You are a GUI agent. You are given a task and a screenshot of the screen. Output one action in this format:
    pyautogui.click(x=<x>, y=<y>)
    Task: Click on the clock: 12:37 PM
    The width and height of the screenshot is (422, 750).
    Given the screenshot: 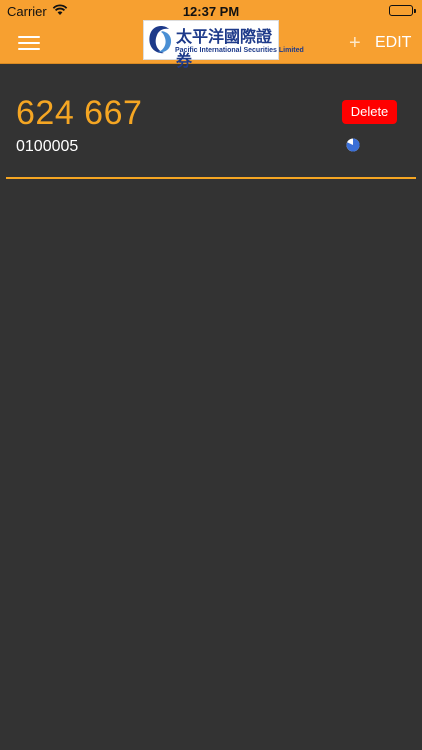 What is the action you would take?
    pyautogui.click(x=211, y=11)
    